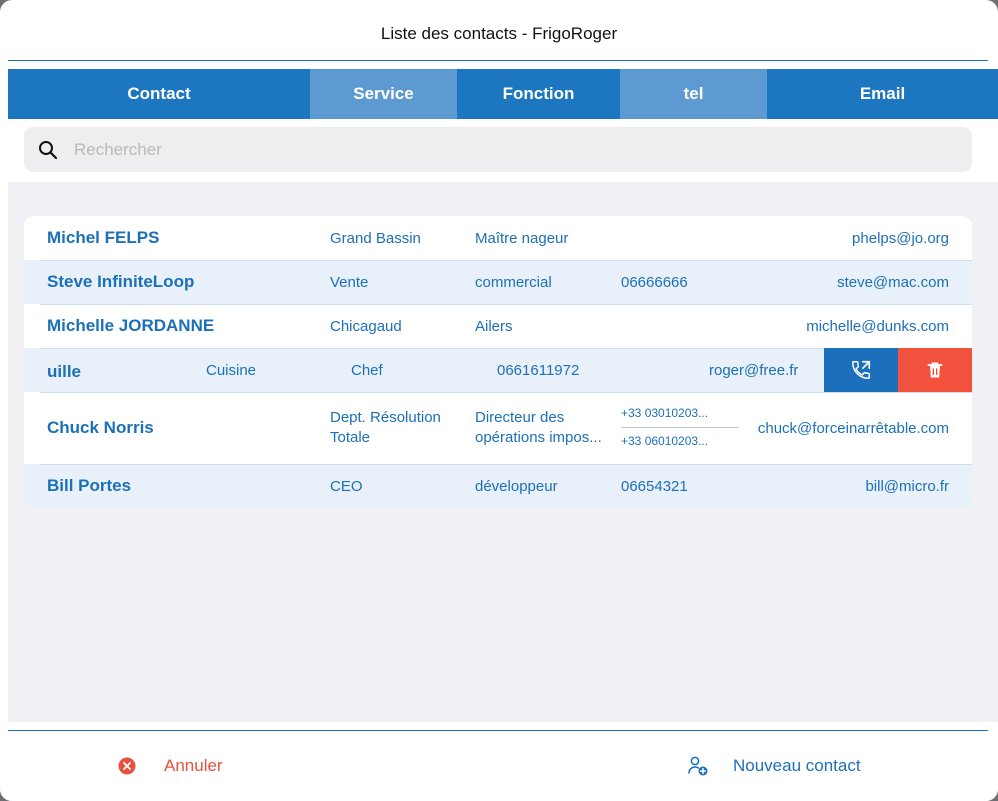 The width and height of the screenshot is (998, 801). What do you see at coordinates (499, 766) in the screenshot?
I see `footer-bar: Annuler Nouveau contact` at bounding box center [499, 766].